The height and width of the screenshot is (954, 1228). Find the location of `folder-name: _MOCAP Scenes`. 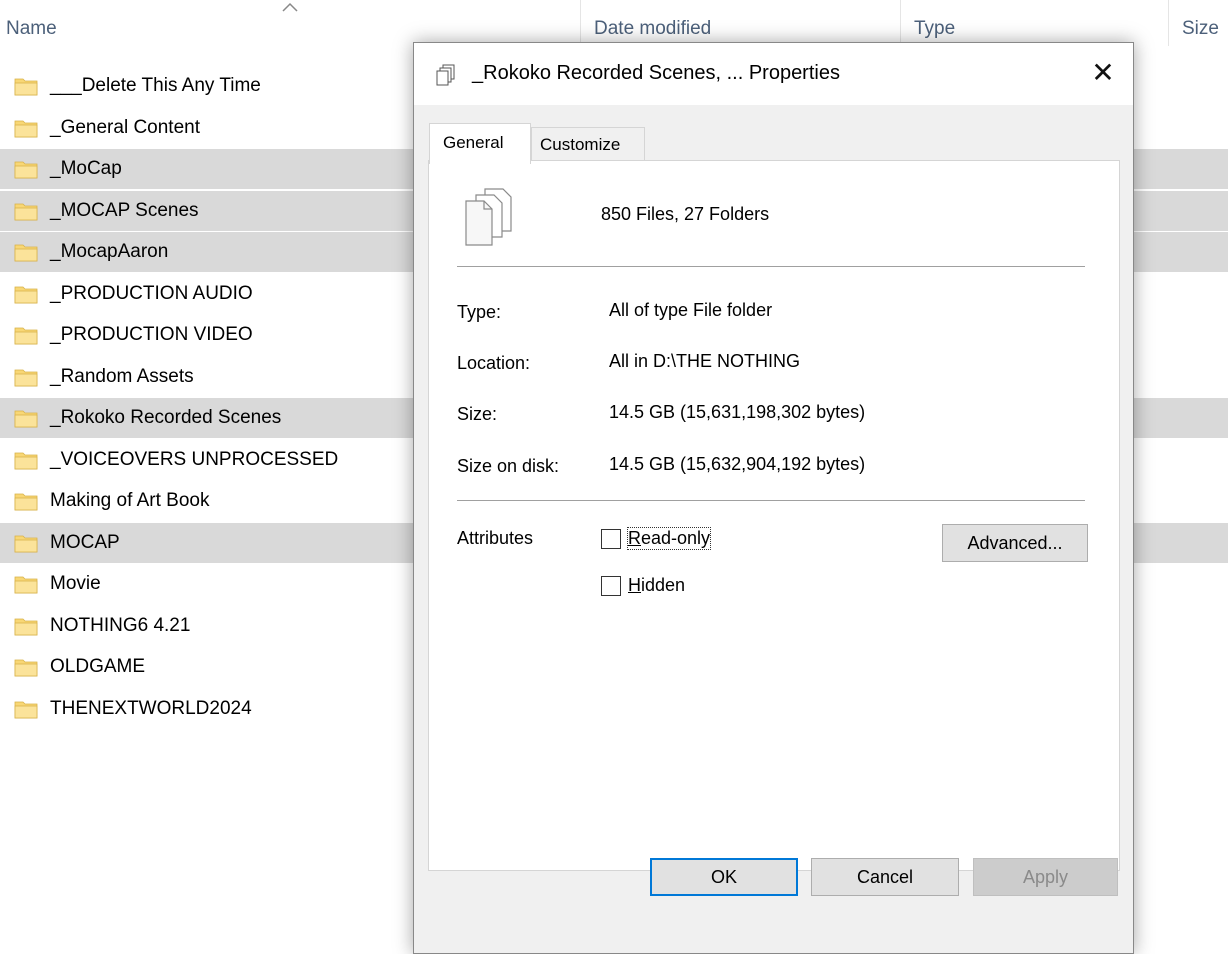

folder-name: _MOCAP Scenes is located at coordinates (124, 210).